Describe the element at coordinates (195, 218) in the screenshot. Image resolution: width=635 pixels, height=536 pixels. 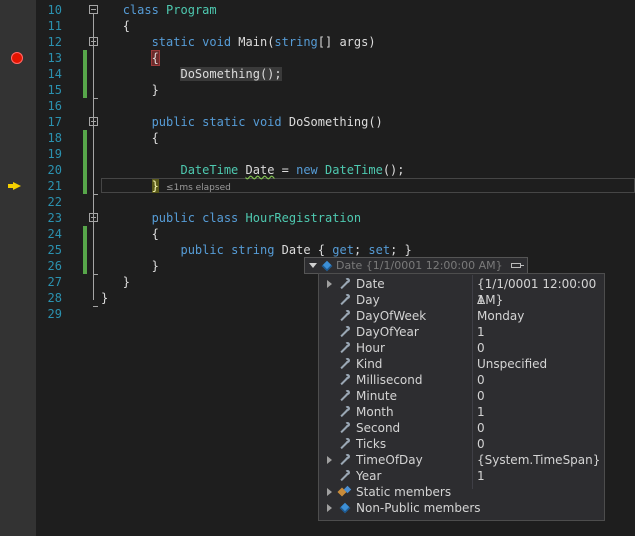
I see `keyword: public class` at that location.